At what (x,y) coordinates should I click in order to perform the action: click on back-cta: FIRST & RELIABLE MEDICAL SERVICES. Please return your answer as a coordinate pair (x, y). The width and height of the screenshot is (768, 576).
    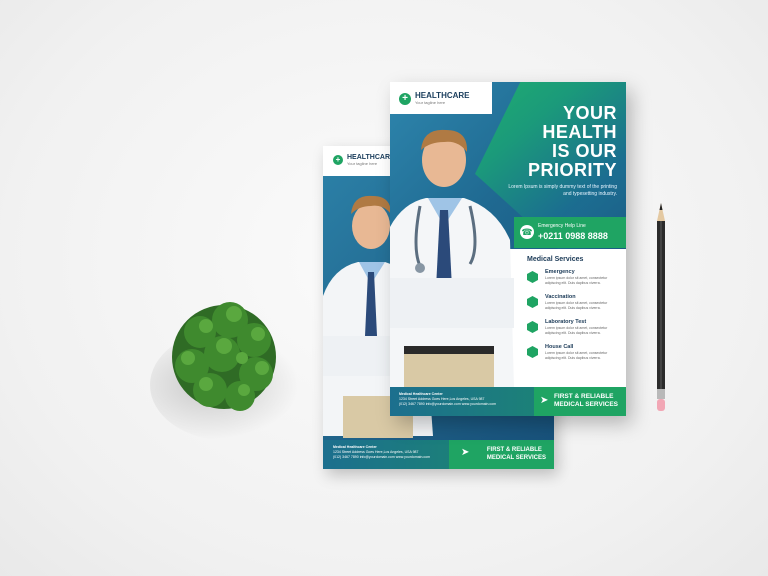
    Looking at the image, I should click on (516, 454).